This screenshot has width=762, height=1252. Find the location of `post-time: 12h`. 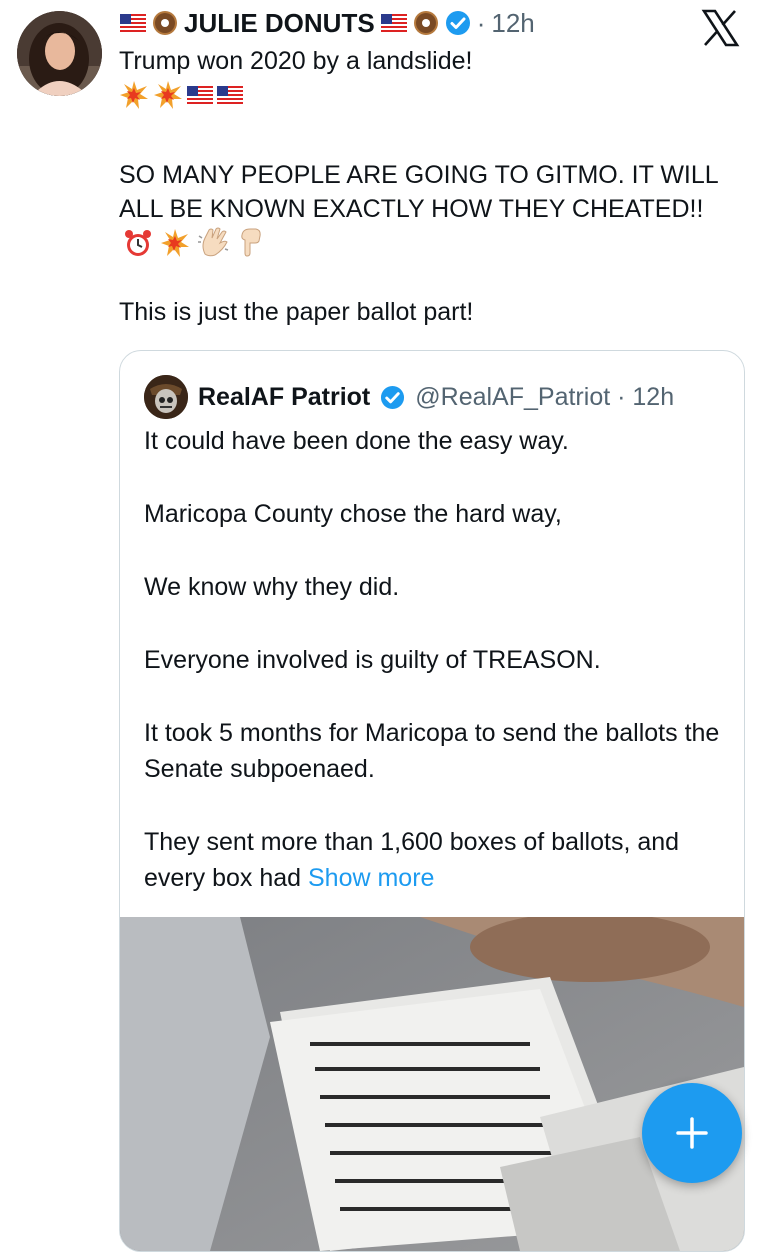

post-time: 12h is located at coordinates (512, 23).